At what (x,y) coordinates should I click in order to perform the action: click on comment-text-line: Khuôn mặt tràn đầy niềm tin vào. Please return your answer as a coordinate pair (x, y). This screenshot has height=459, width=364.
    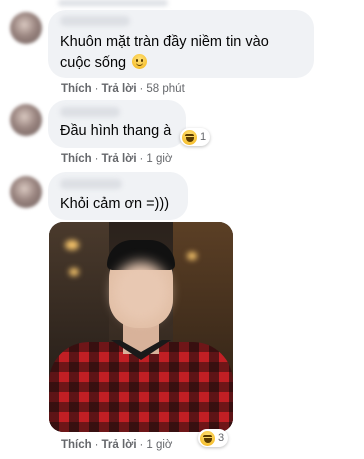
    Looking at the image, I should click on (164, 42).